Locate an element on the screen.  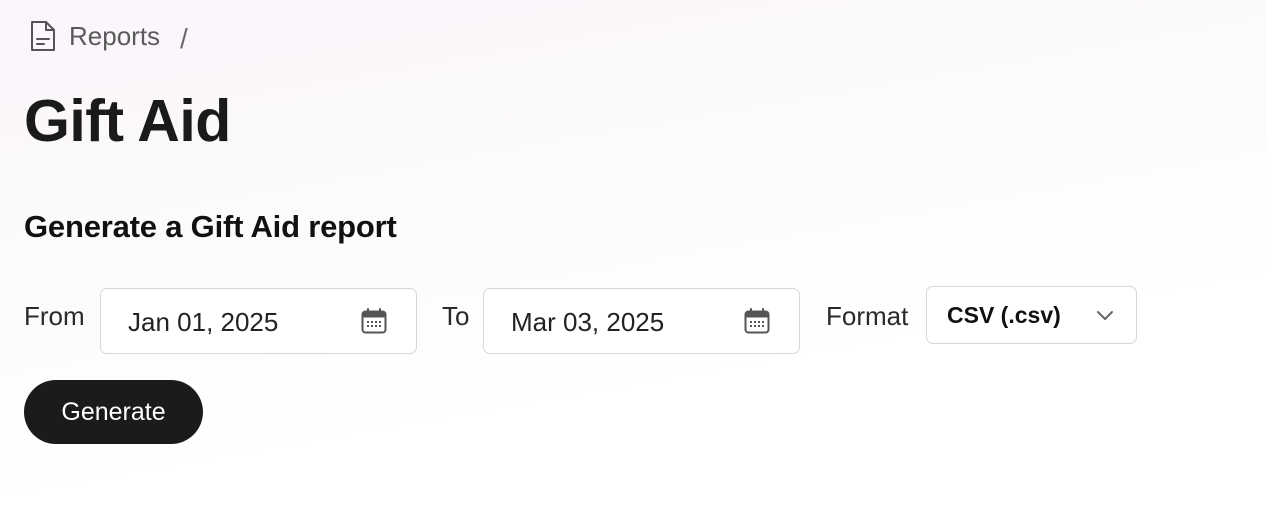
to-date-input: Mar 03, 2025 is located at coordinates (641, 321).